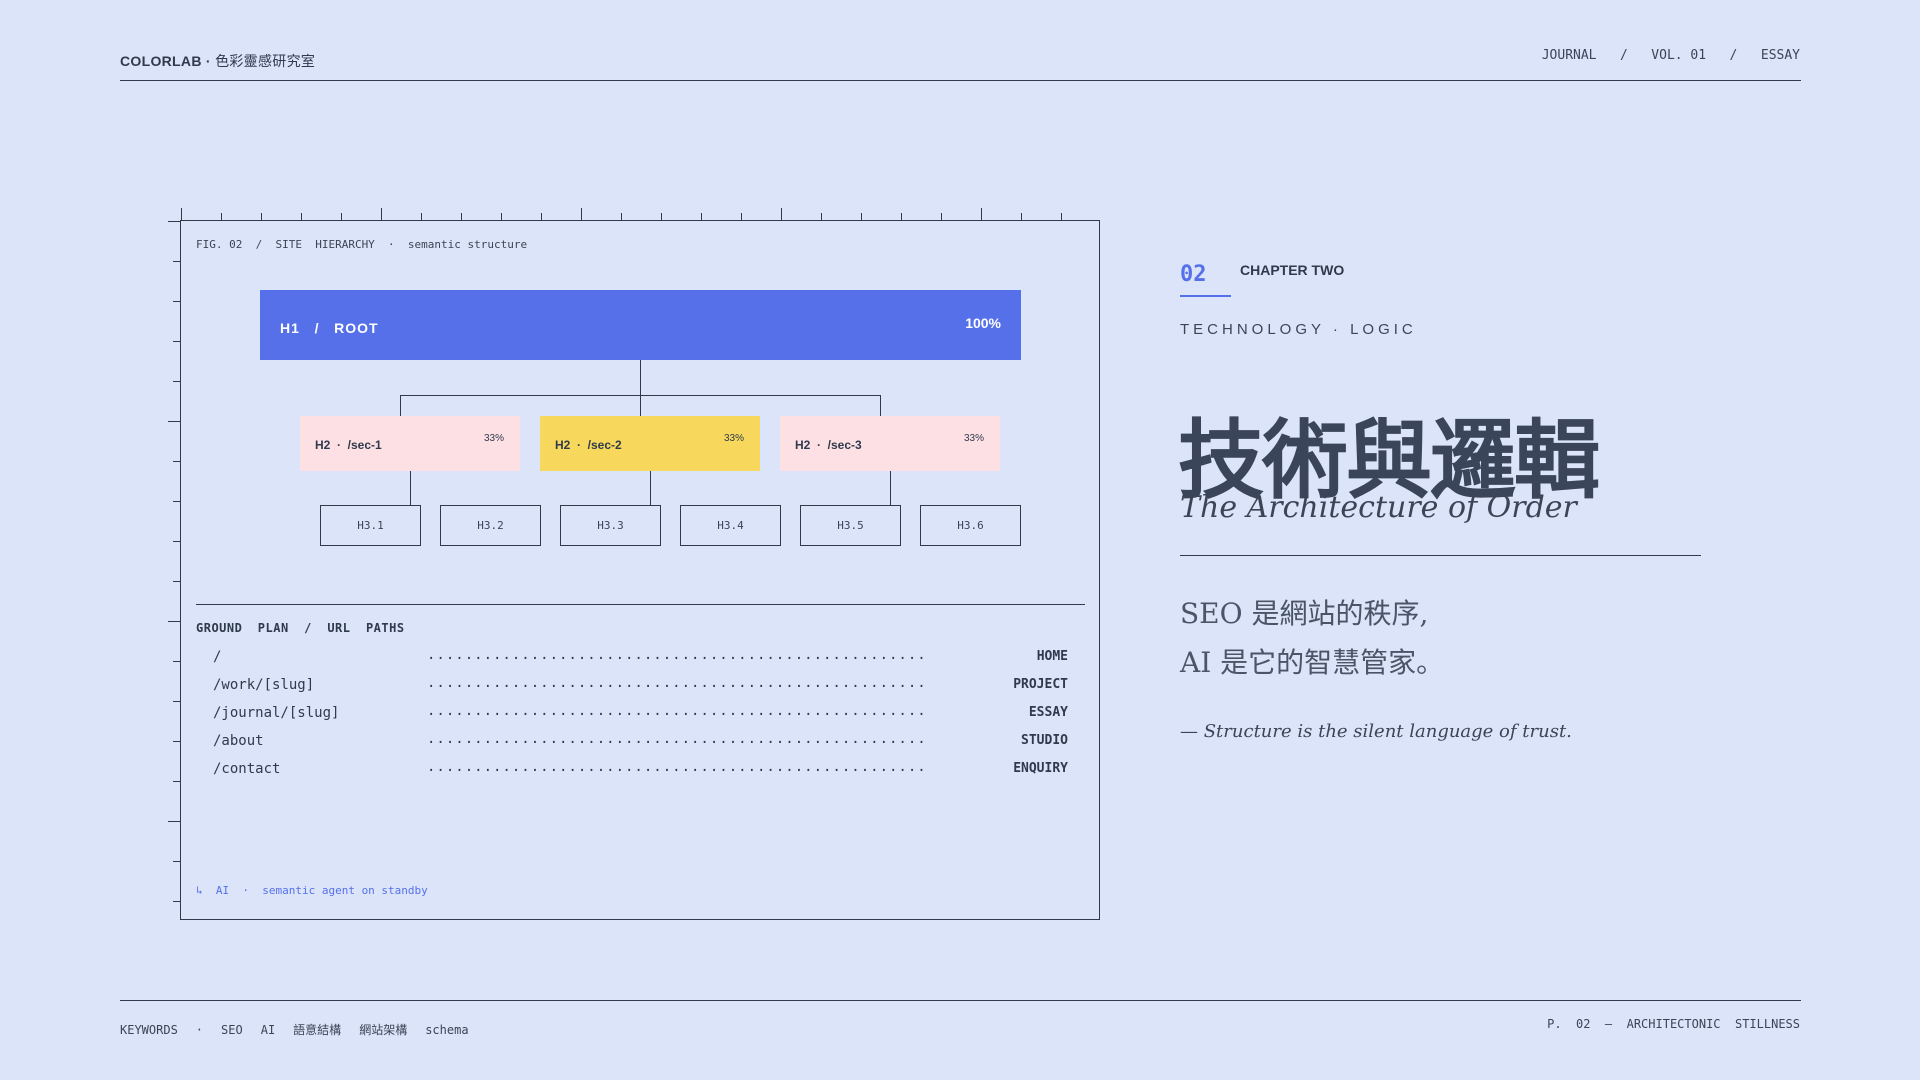 Image resolution: width=1920 pixels, height=1080 pixels. What do you see at coordinates (640, 377) in the screenshot?
I see `connector-root-trunk` at bounding box center [640, 377].